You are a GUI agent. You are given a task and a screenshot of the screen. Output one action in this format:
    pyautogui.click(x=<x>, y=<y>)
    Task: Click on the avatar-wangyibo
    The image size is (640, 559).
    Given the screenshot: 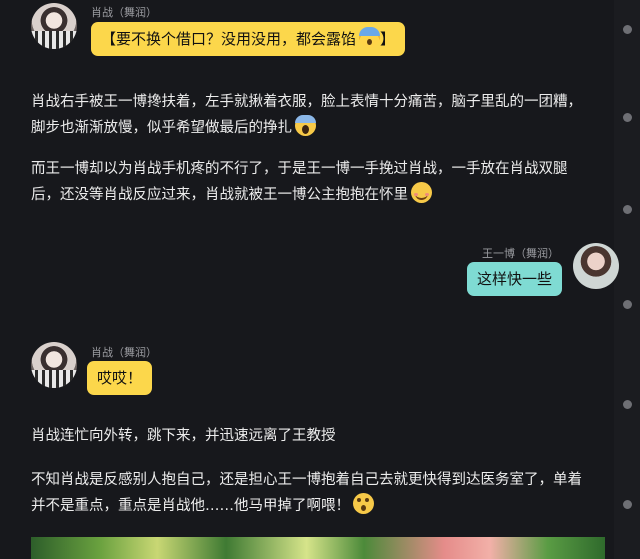 What is the action you would take?
    pyautogui.click(x=596, y=266)
    